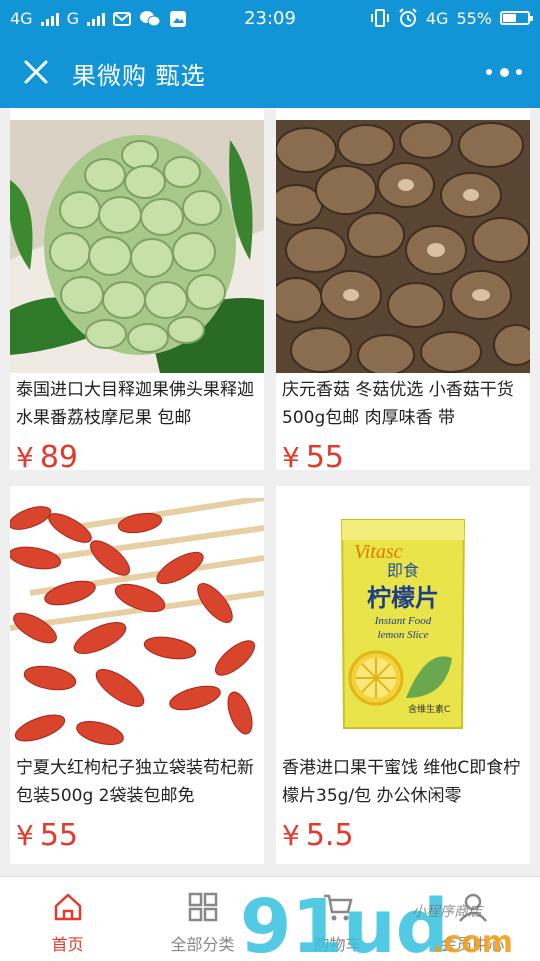 The width and height of the screenshot is (540, 961). Describe the element at coordinates (472, 907) in the screenshot. I see `user-icon` at that location.